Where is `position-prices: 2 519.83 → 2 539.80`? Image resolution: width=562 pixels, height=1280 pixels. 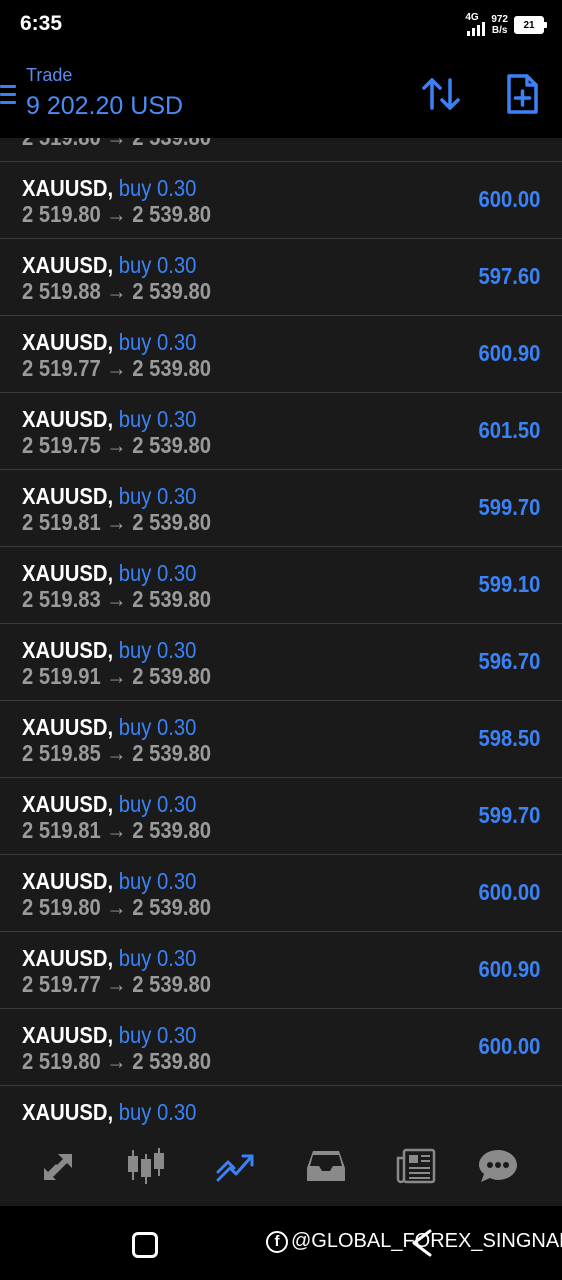
position-prices: 2 519.83 → 2 539.80 is located at coordinates (116, 599).